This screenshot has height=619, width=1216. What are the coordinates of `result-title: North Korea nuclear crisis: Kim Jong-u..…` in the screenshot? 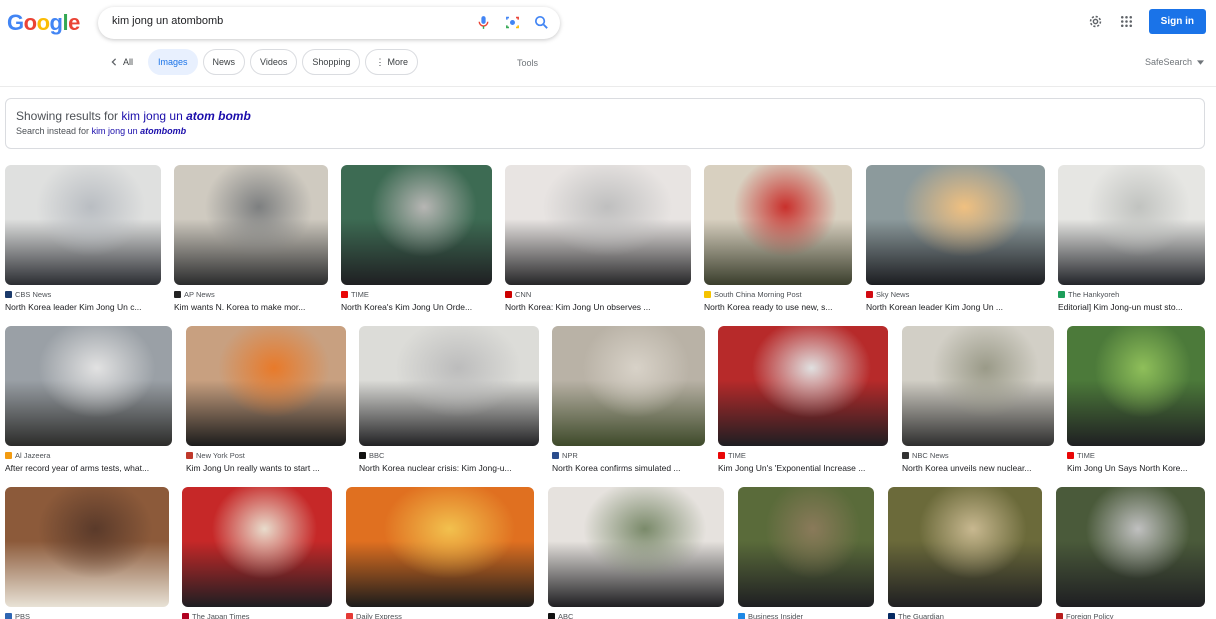 It's located at (449, 468).